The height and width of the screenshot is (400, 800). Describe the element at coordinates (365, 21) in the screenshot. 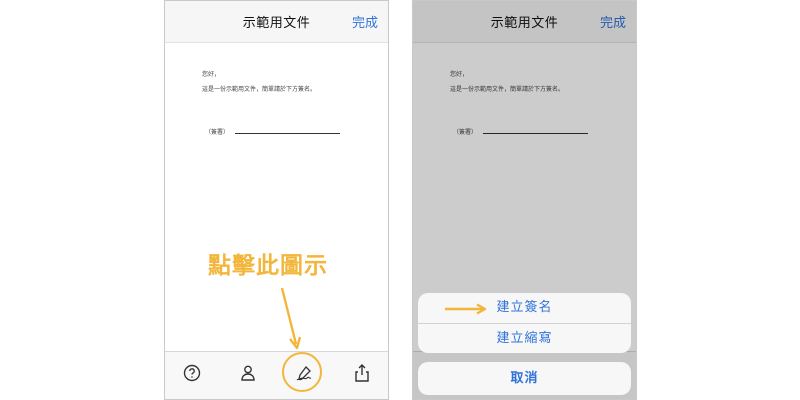

I see `done-button: 完成` at that location.